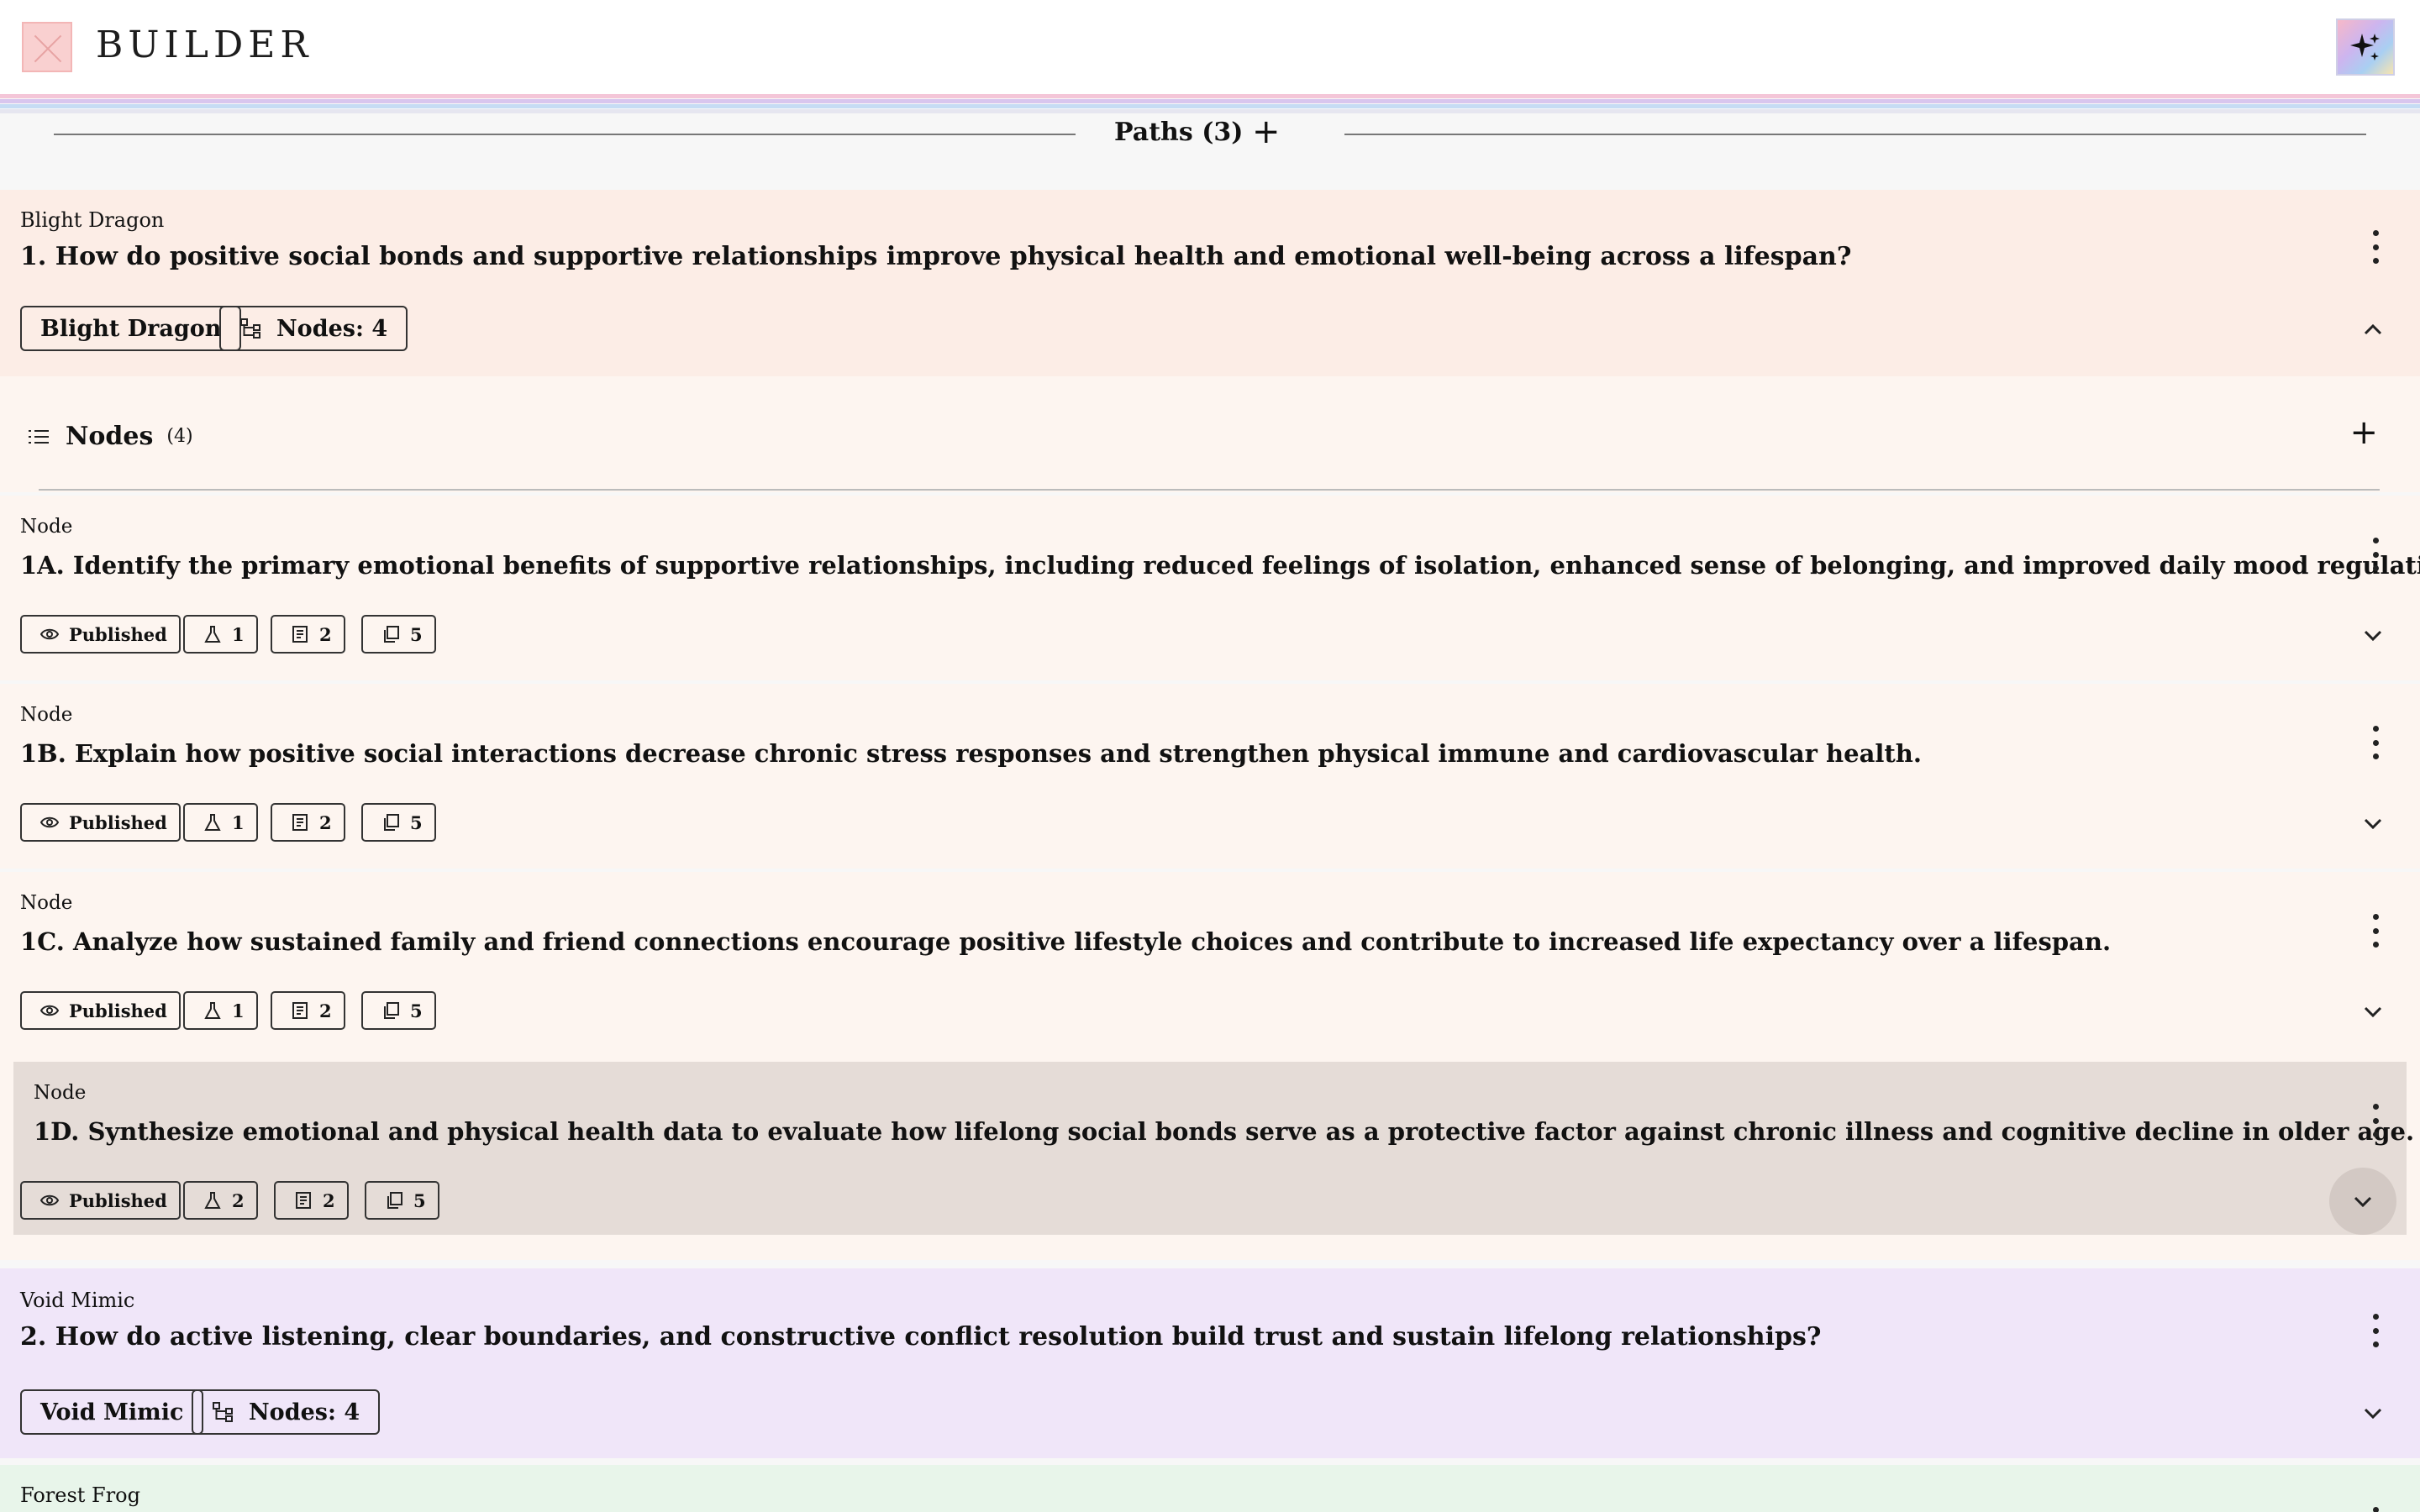 The width and height of the screenshot is (2420, 1512). I want to click on nodes-title: Nodes, so click(110, 436).